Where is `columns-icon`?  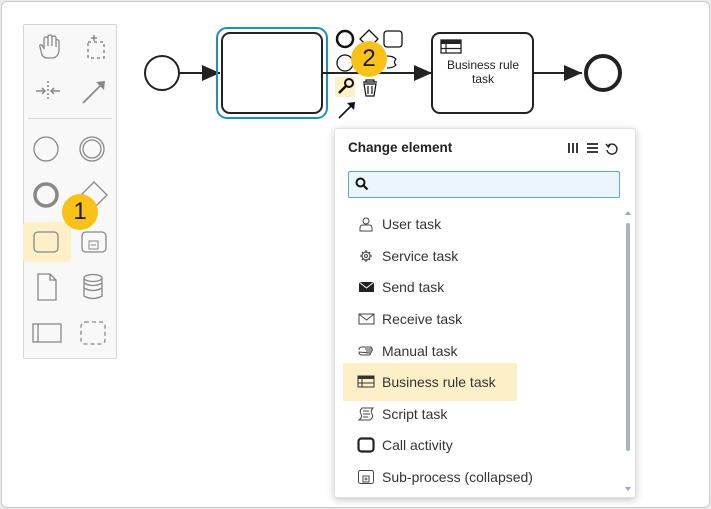 columns-icon is located at coordinates (573, 148).